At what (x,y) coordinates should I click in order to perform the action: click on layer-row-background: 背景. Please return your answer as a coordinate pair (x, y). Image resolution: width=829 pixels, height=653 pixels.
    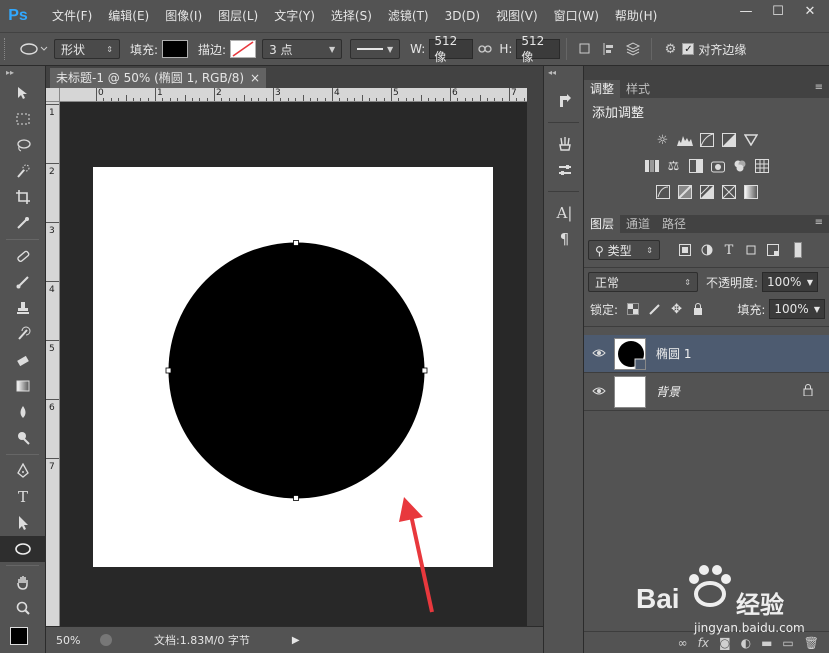
    Looking at the image, I should click on (706, 392).